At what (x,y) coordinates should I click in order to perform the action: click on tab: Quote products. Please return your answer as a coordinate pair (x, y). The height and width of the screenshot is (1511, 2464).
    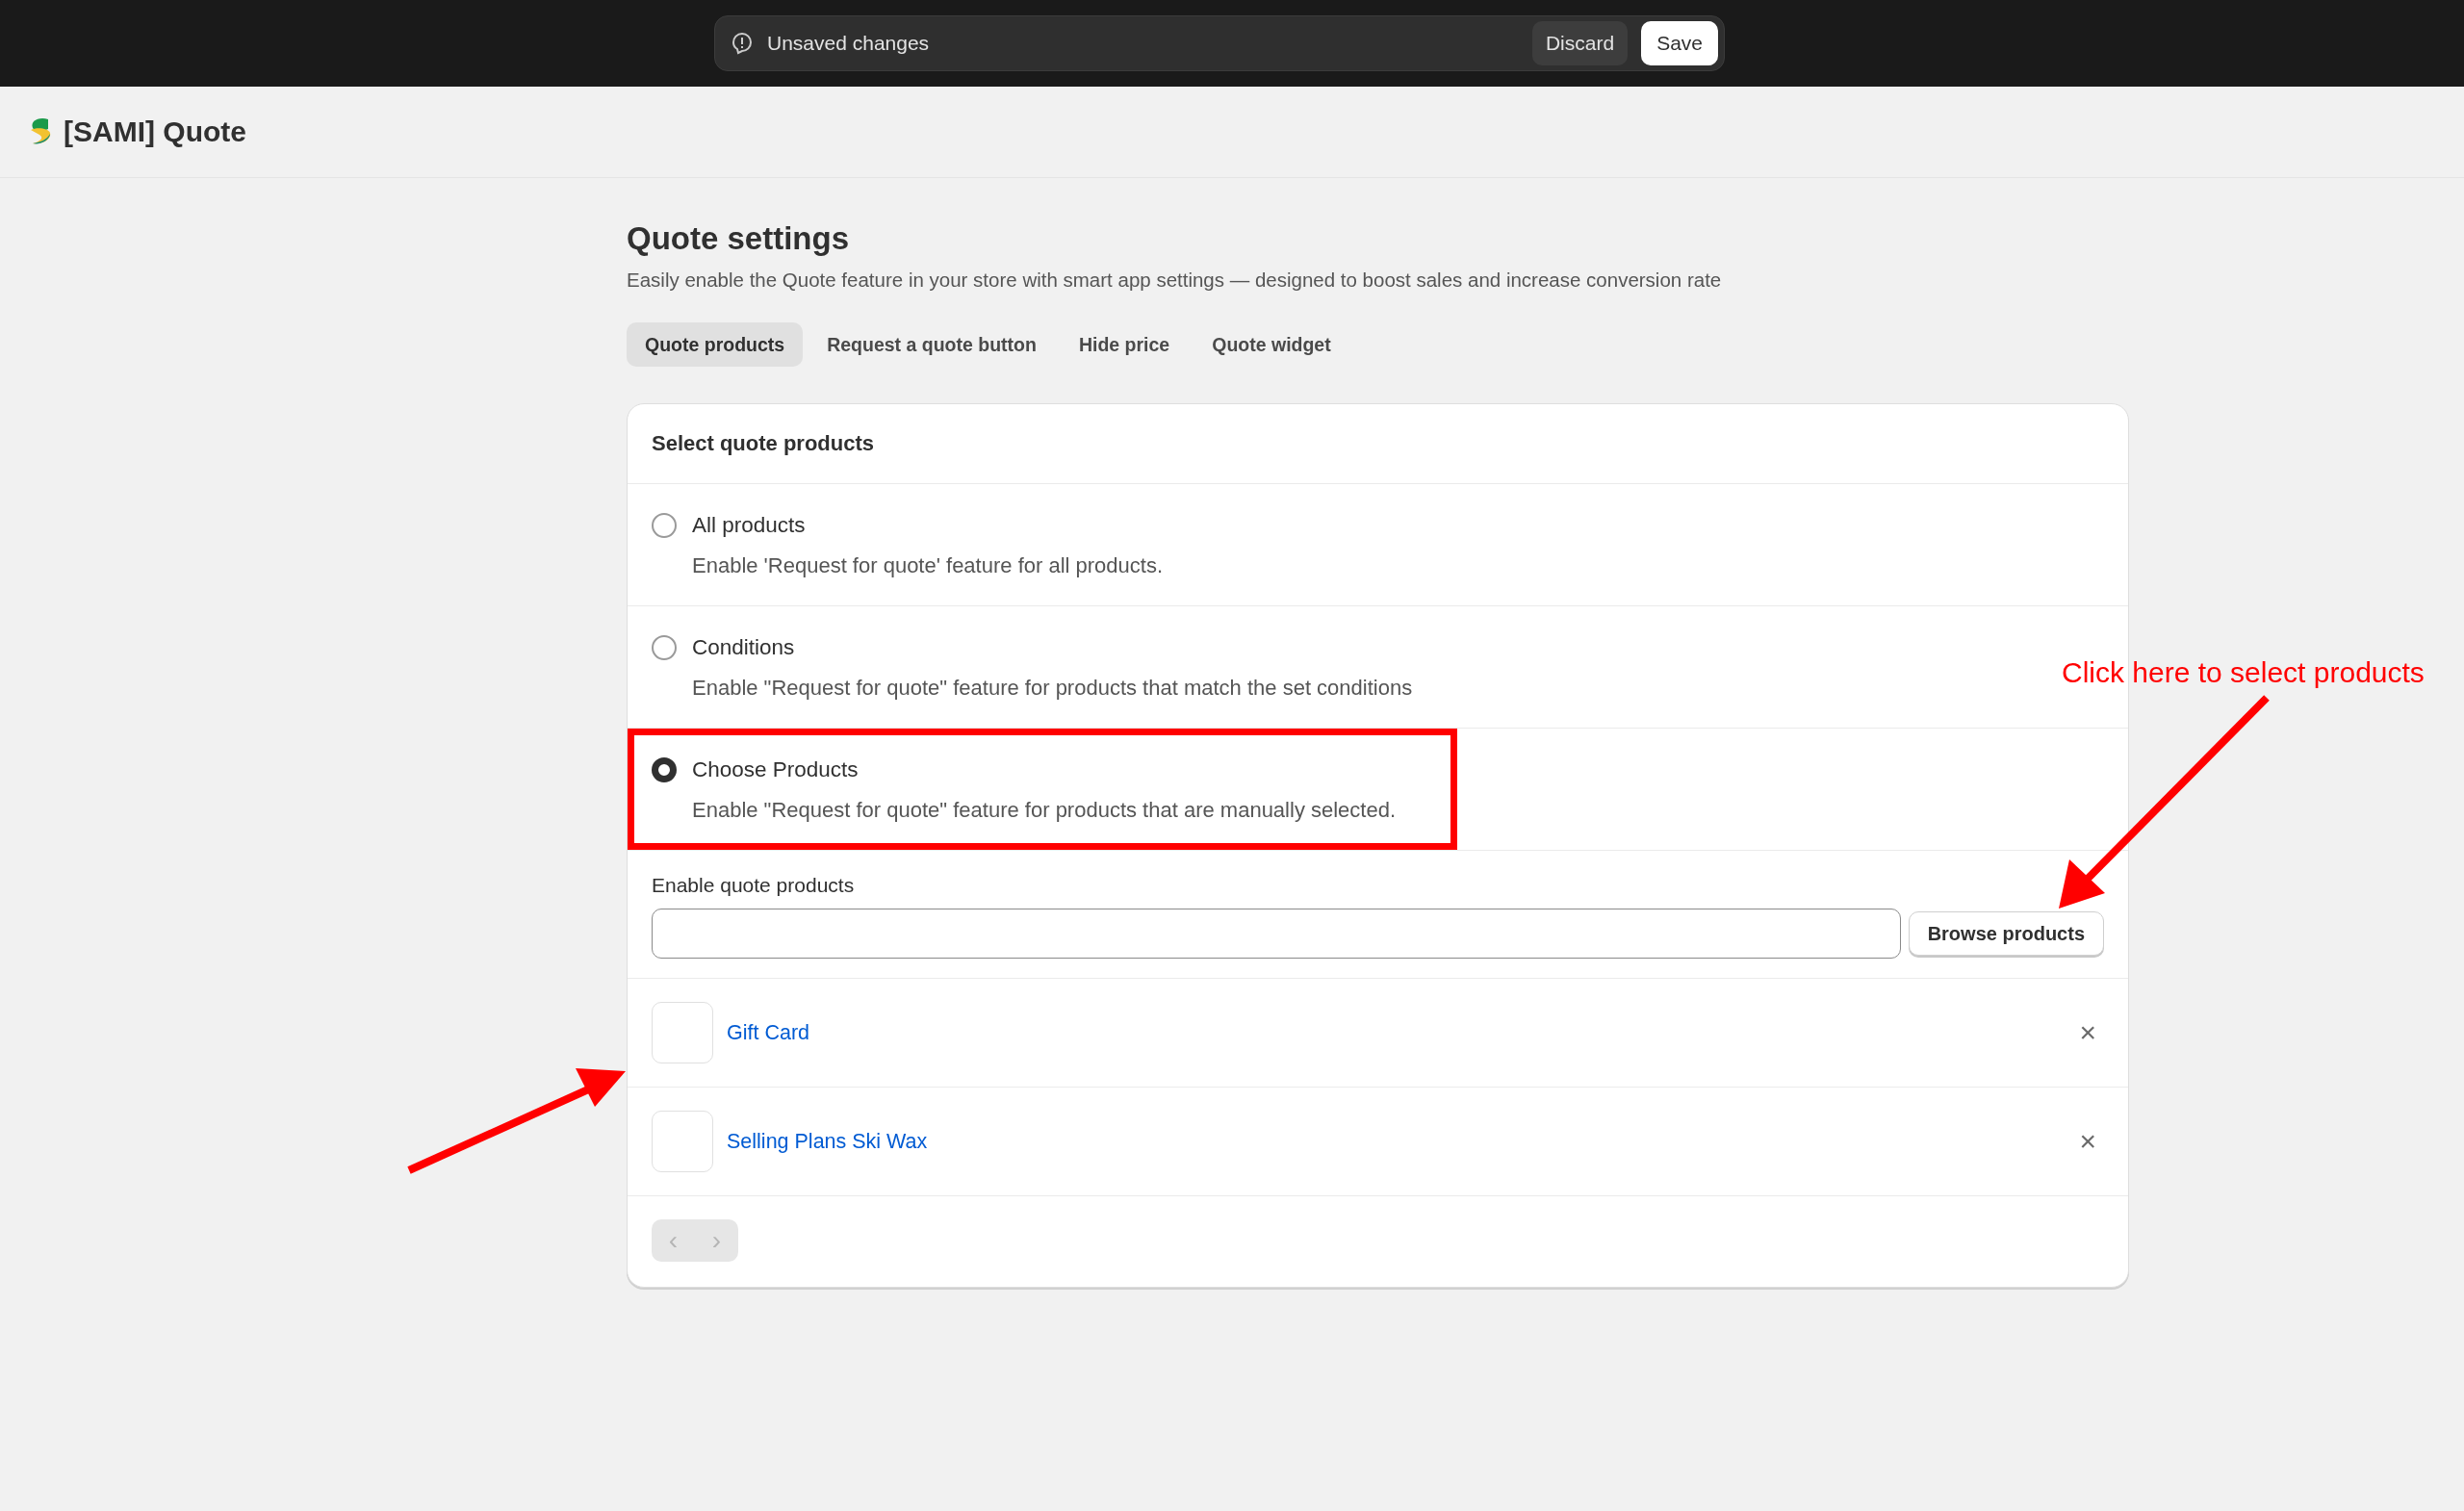
    Looking at the image, I should click on (715, 344).